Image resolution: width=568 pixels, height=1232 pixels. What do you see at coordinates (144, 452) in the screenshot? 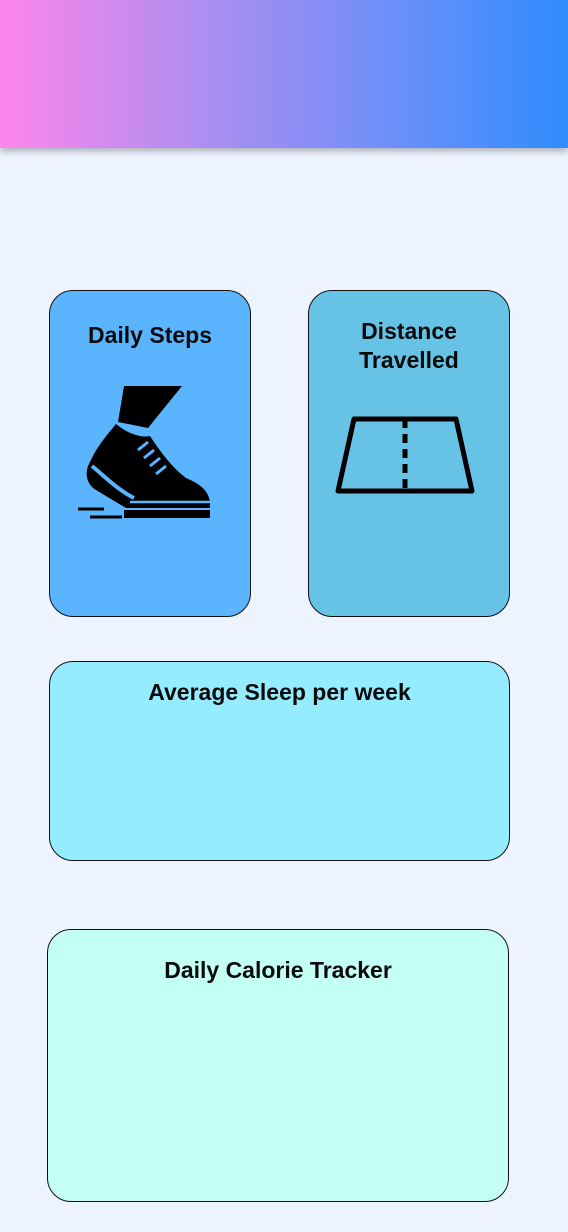
I see `shoe-icon` at bounding box center [144, 452].